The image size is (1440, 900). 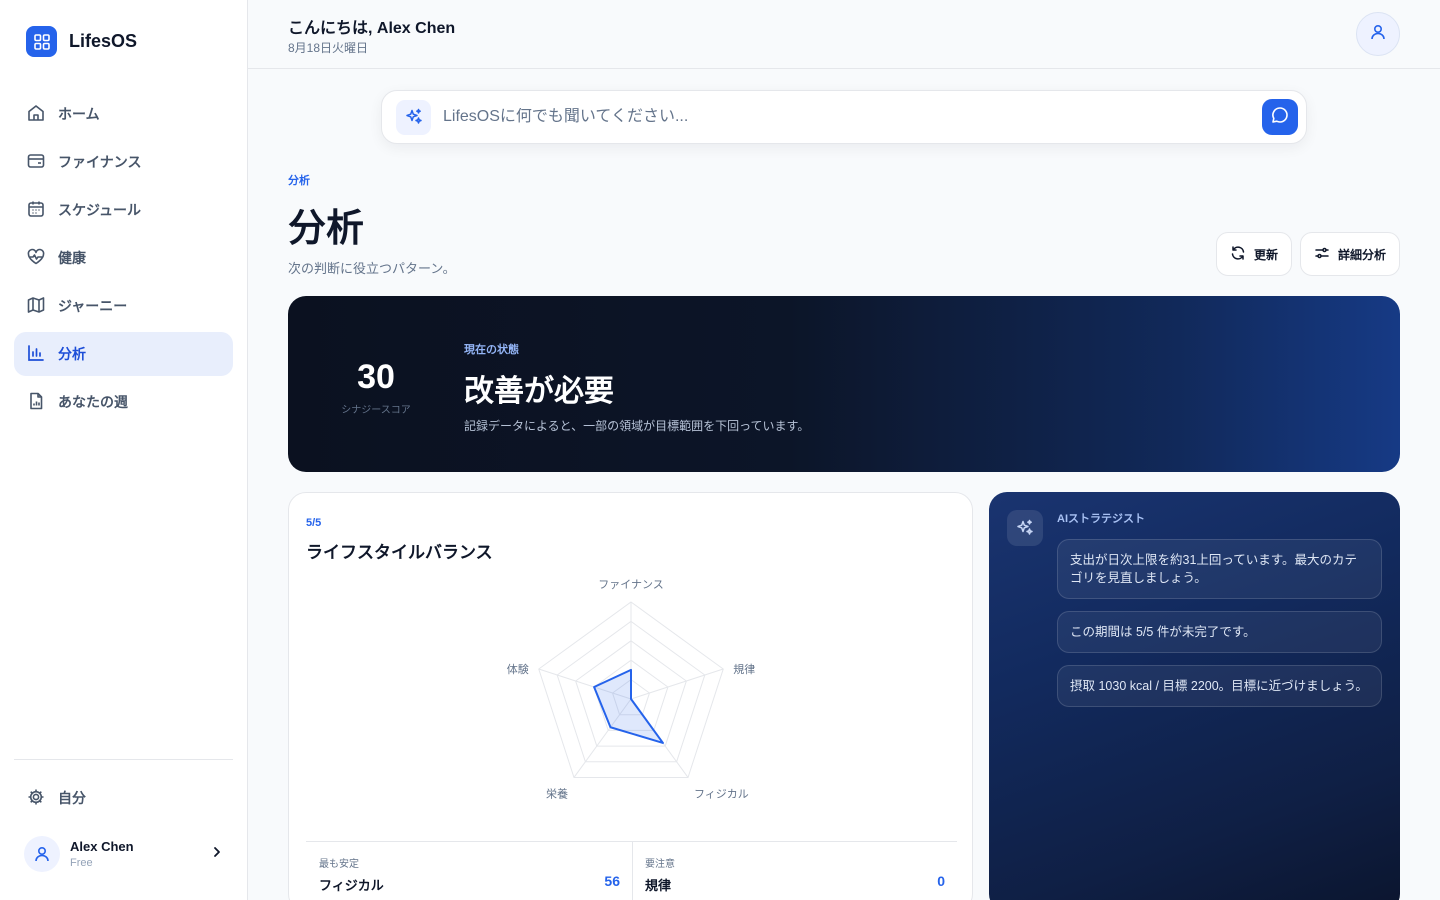 What do you see at coordinates (36, 354) in the screenshot?
I see `bar-chart-icon` at bounding box center [36, 354].